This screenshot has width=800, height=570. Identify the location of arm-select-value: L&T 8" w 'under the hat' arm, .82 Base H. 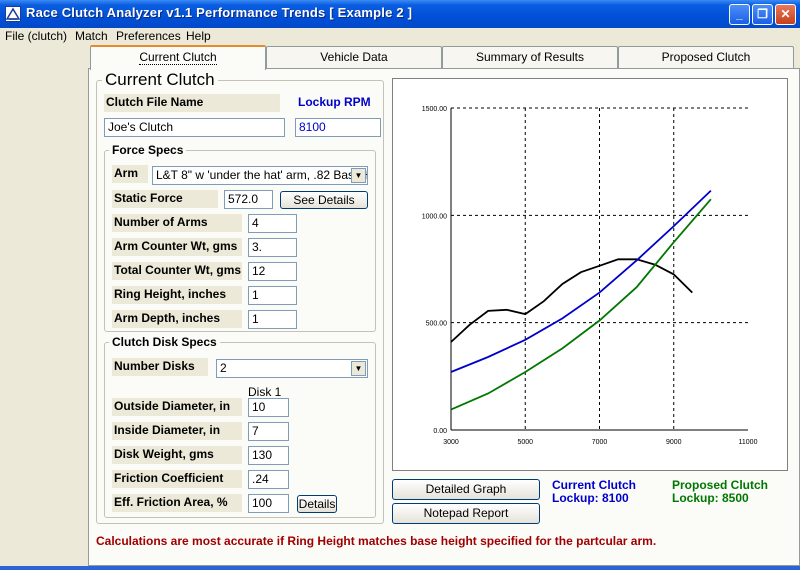
(262, 175).